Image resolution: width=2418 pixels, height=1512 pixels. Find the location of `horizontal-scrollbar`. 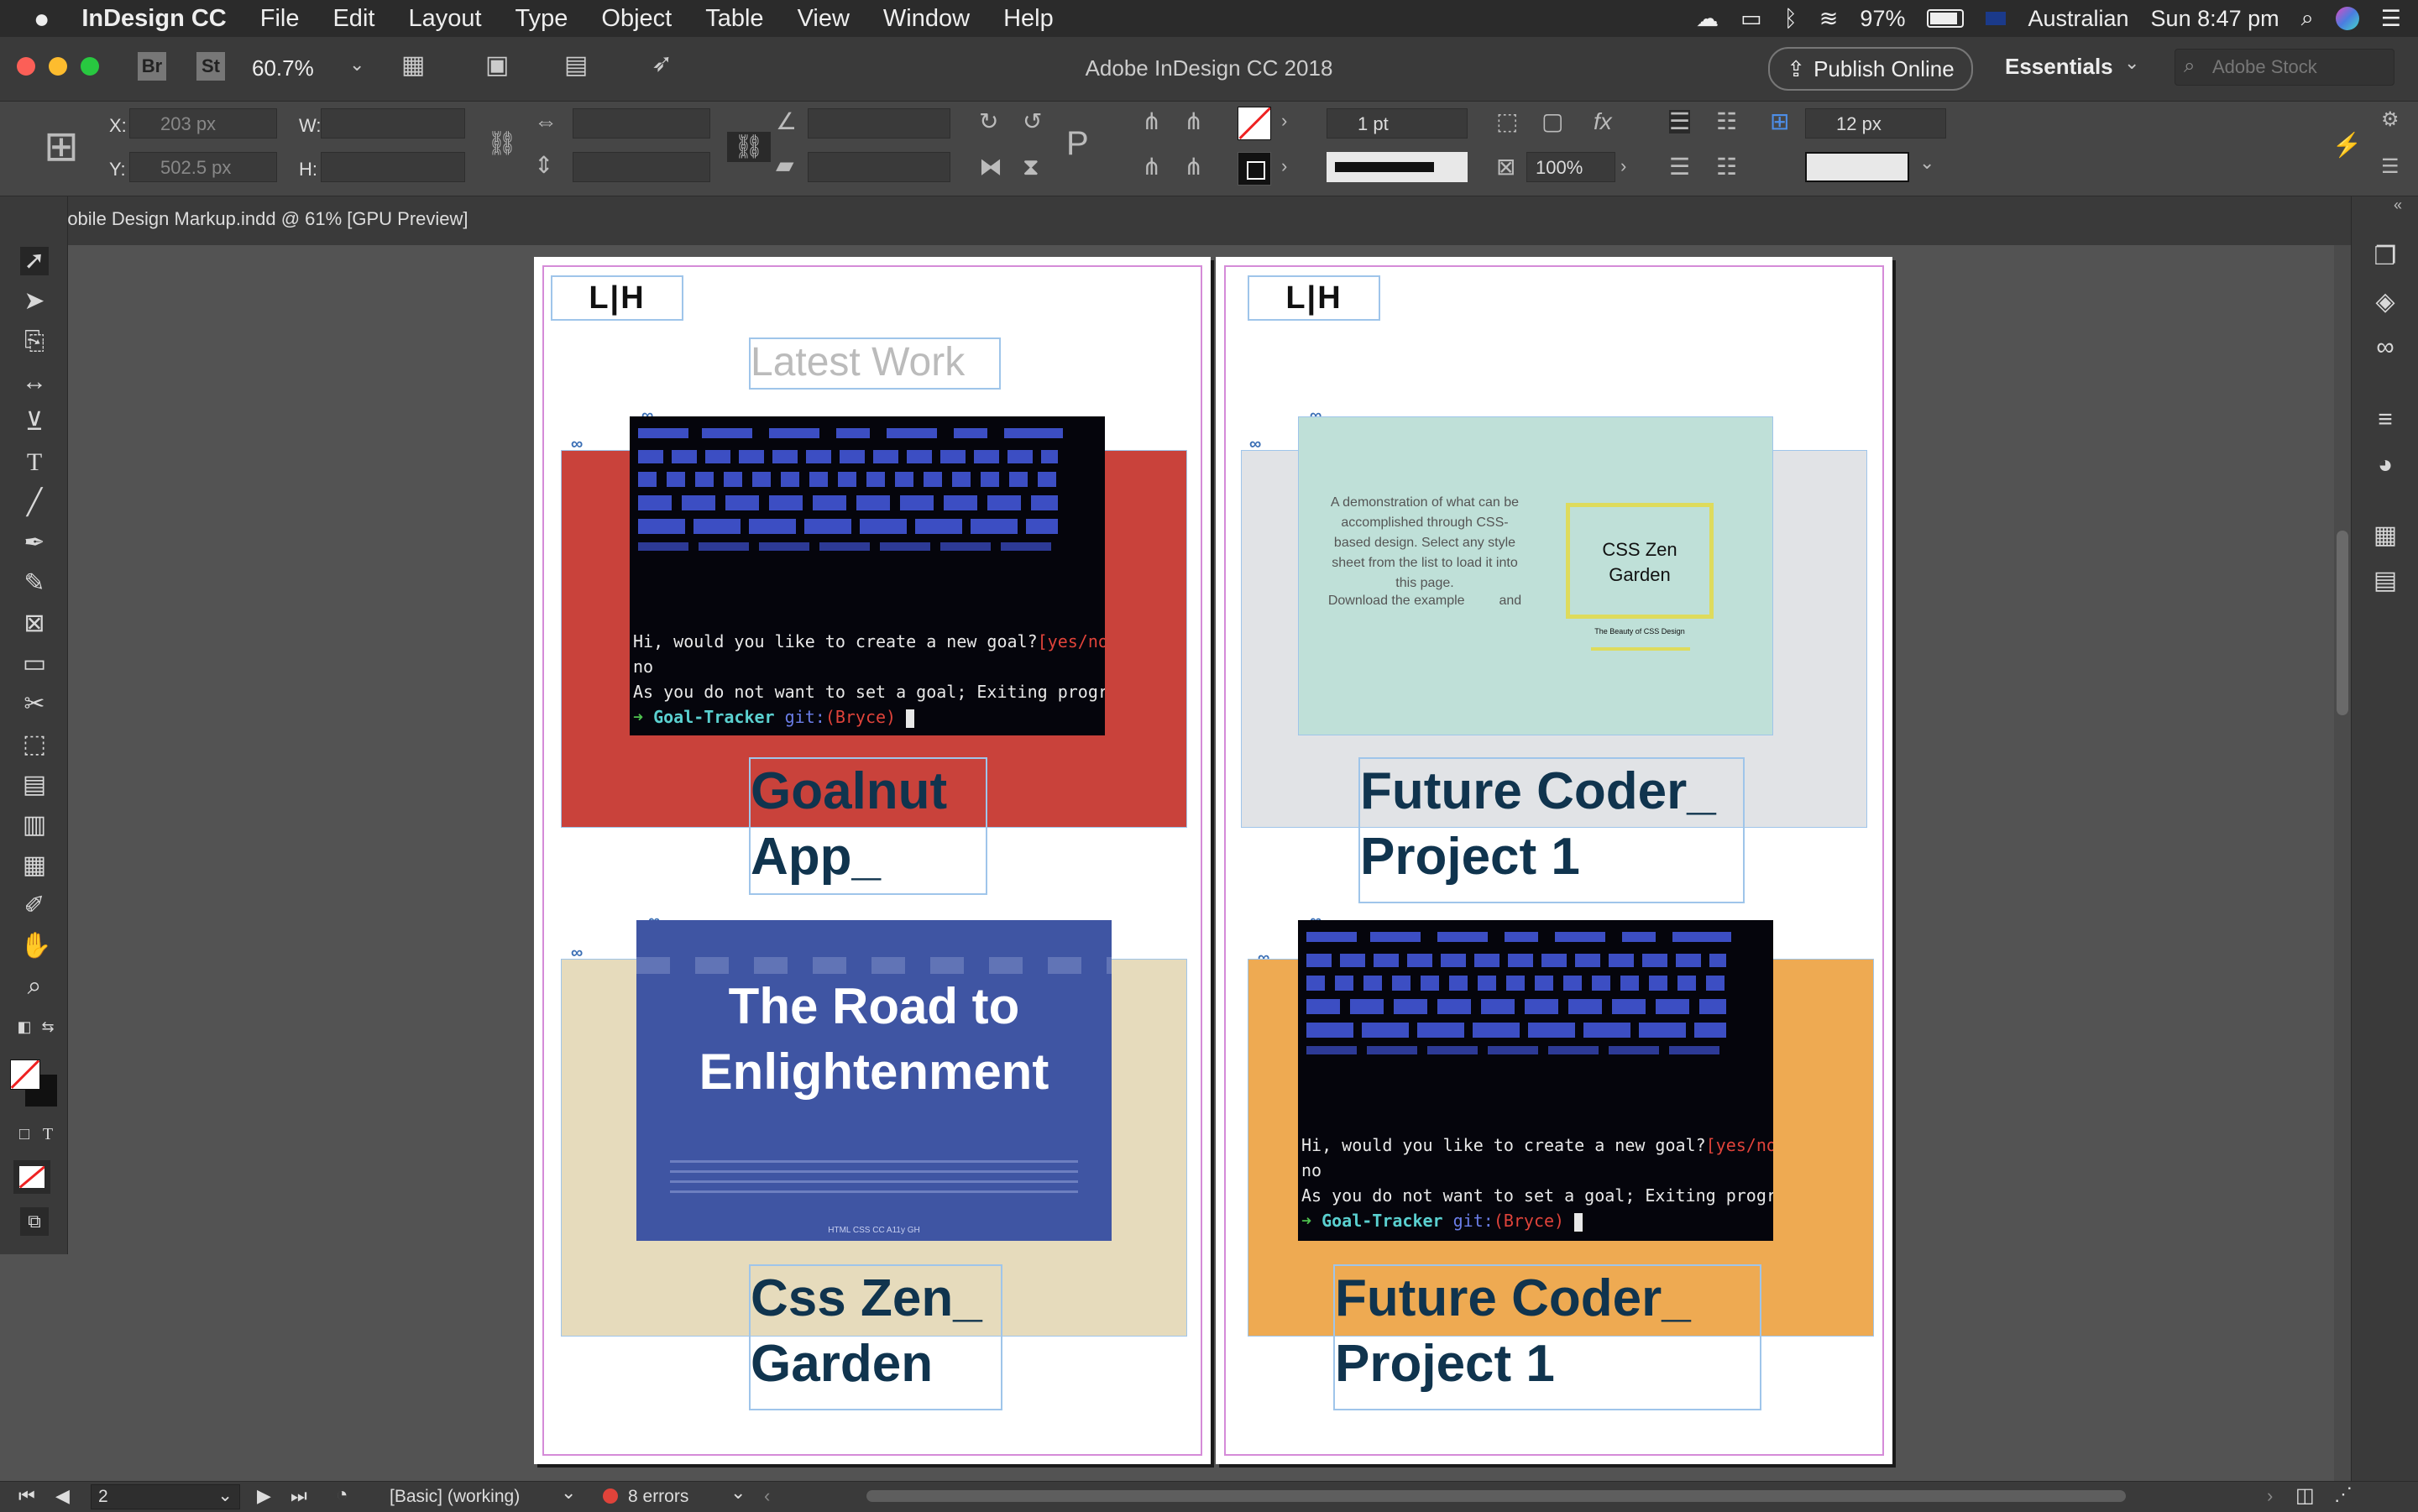

horizontal-scrollbar is located at coordinates (1528, 1496).